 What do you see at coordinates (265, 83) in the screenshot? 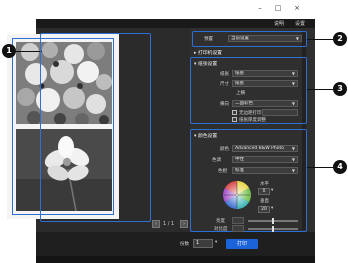
I see `paper-size-dropdown: 纸张 ▼` at bounding box center [265, 83].